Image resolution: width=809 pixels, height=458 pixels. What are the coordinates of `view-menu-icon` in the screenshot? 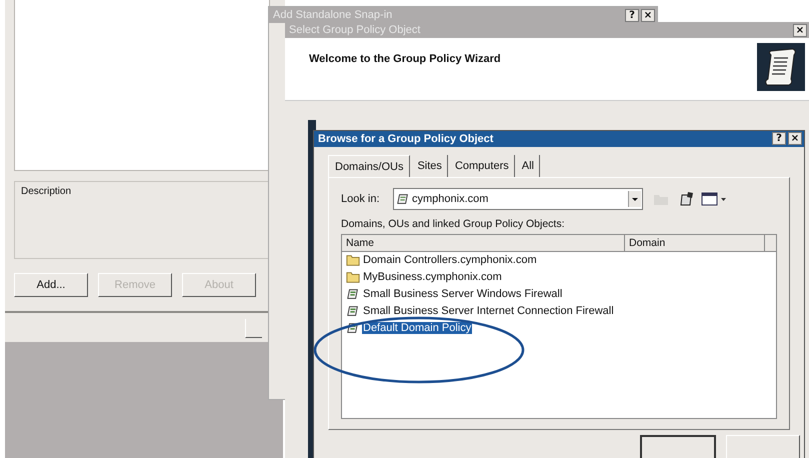 It's located at (714, 199).